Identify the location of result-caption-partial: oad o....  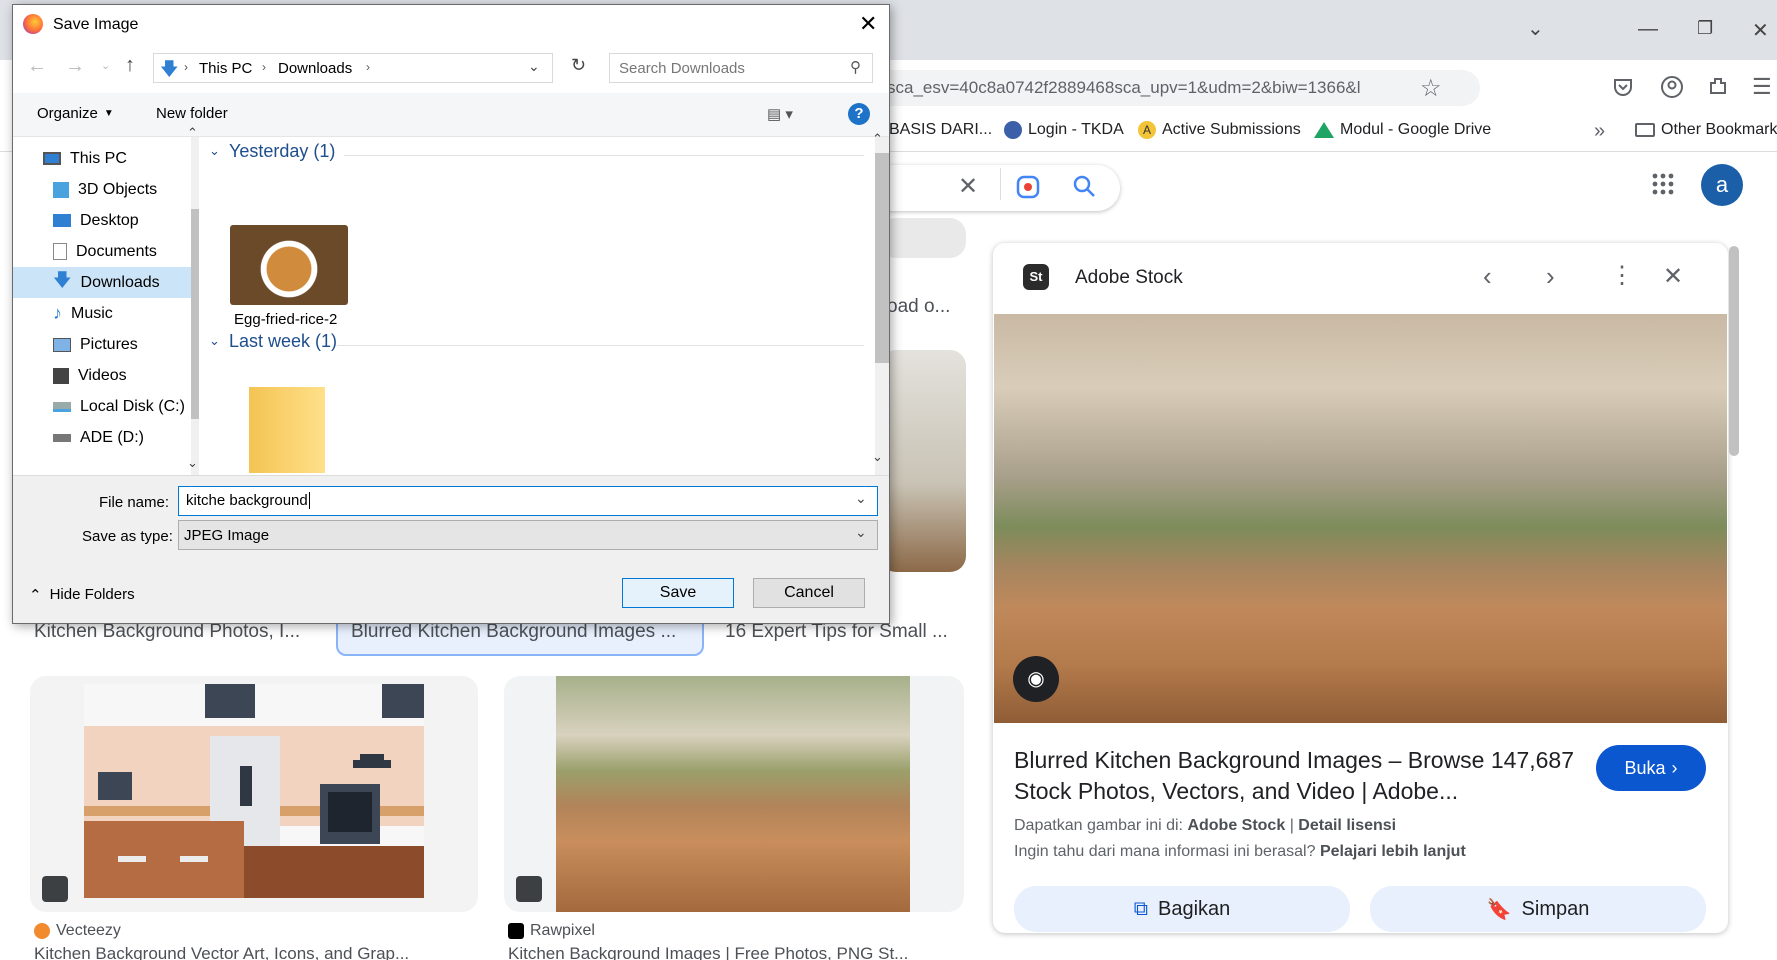
(927, 307).